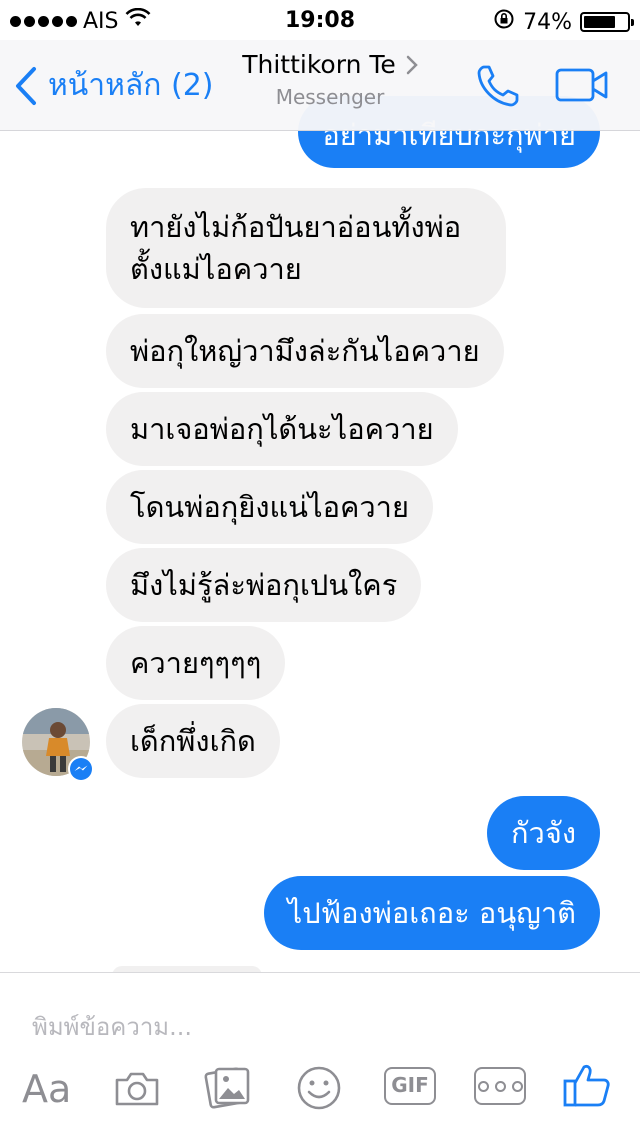 This screenshot has height=1137, width=640. I want to click on contact-name: Thittikorn Te, so click(319, 64).